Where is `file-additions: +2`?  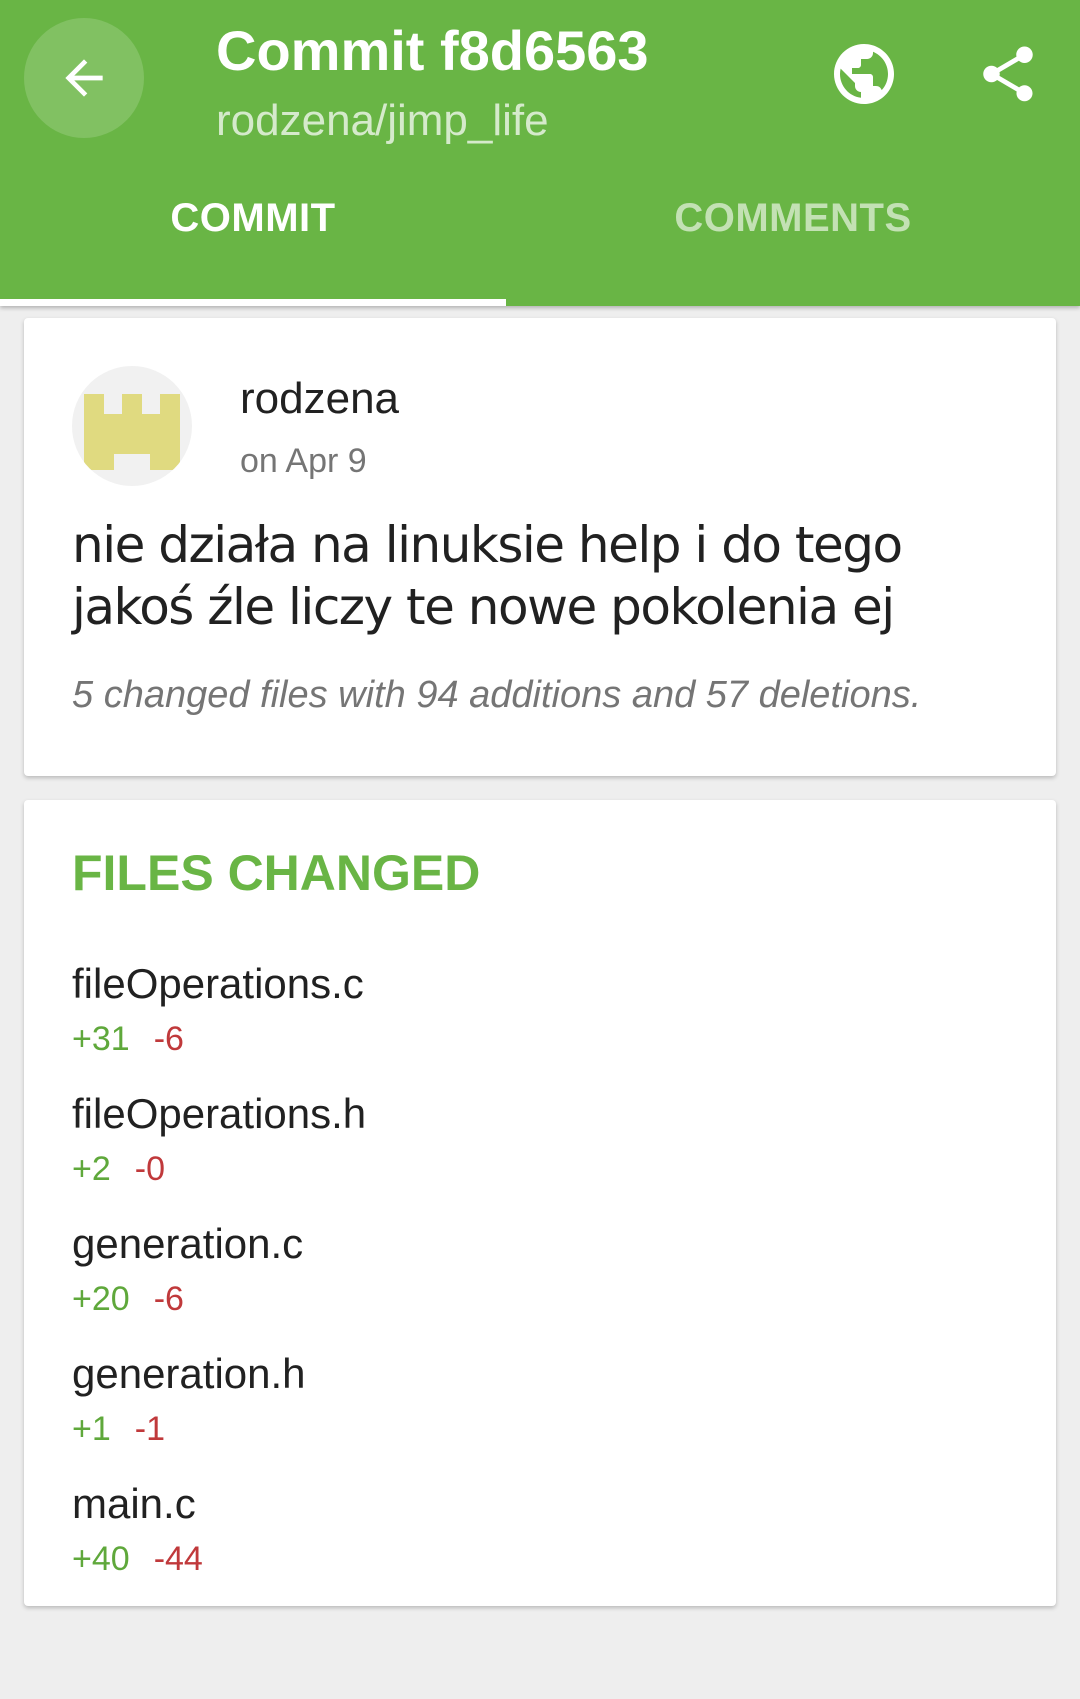
file-additions: +2 is located at coordinates (91, 1169).